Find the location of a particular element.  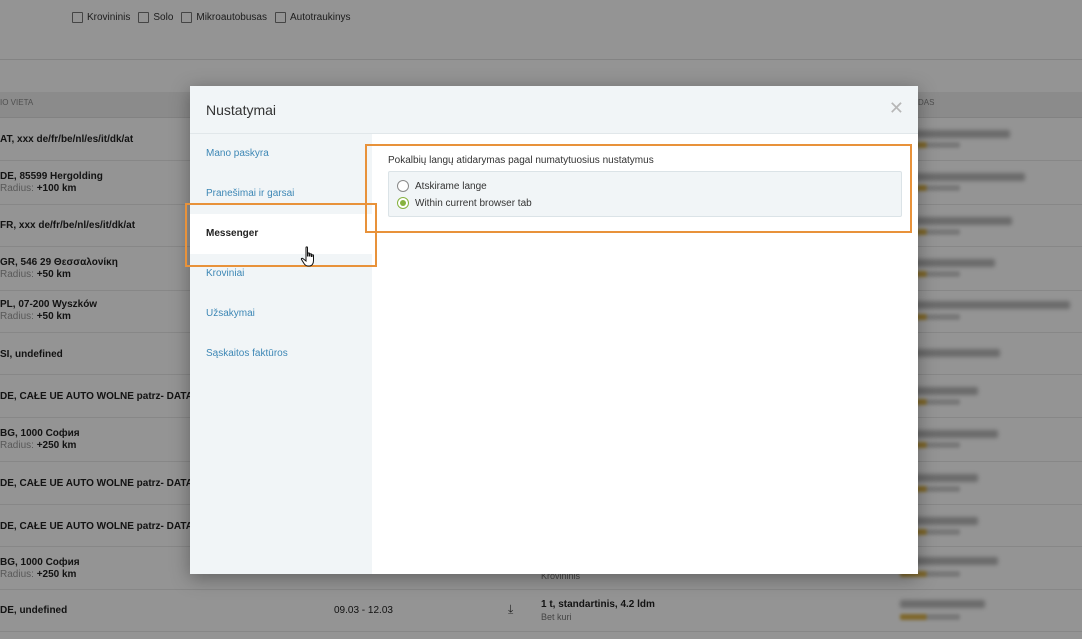

radio-label: Atskirame lange is located at coordinates (451, 186).